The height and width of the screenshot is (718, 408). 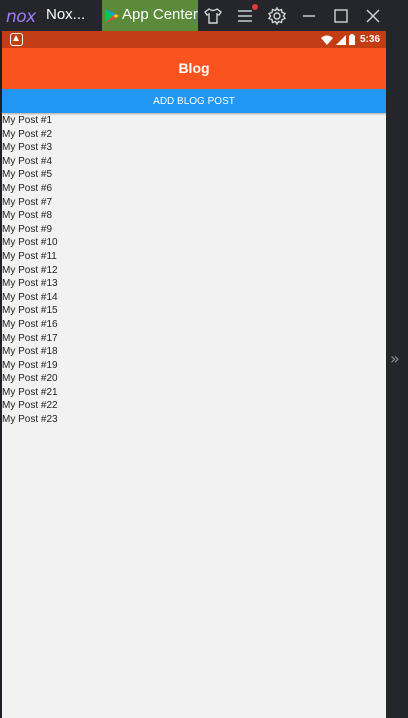 I want to click on list-item: My Post #14, so click(x=194, y=298).